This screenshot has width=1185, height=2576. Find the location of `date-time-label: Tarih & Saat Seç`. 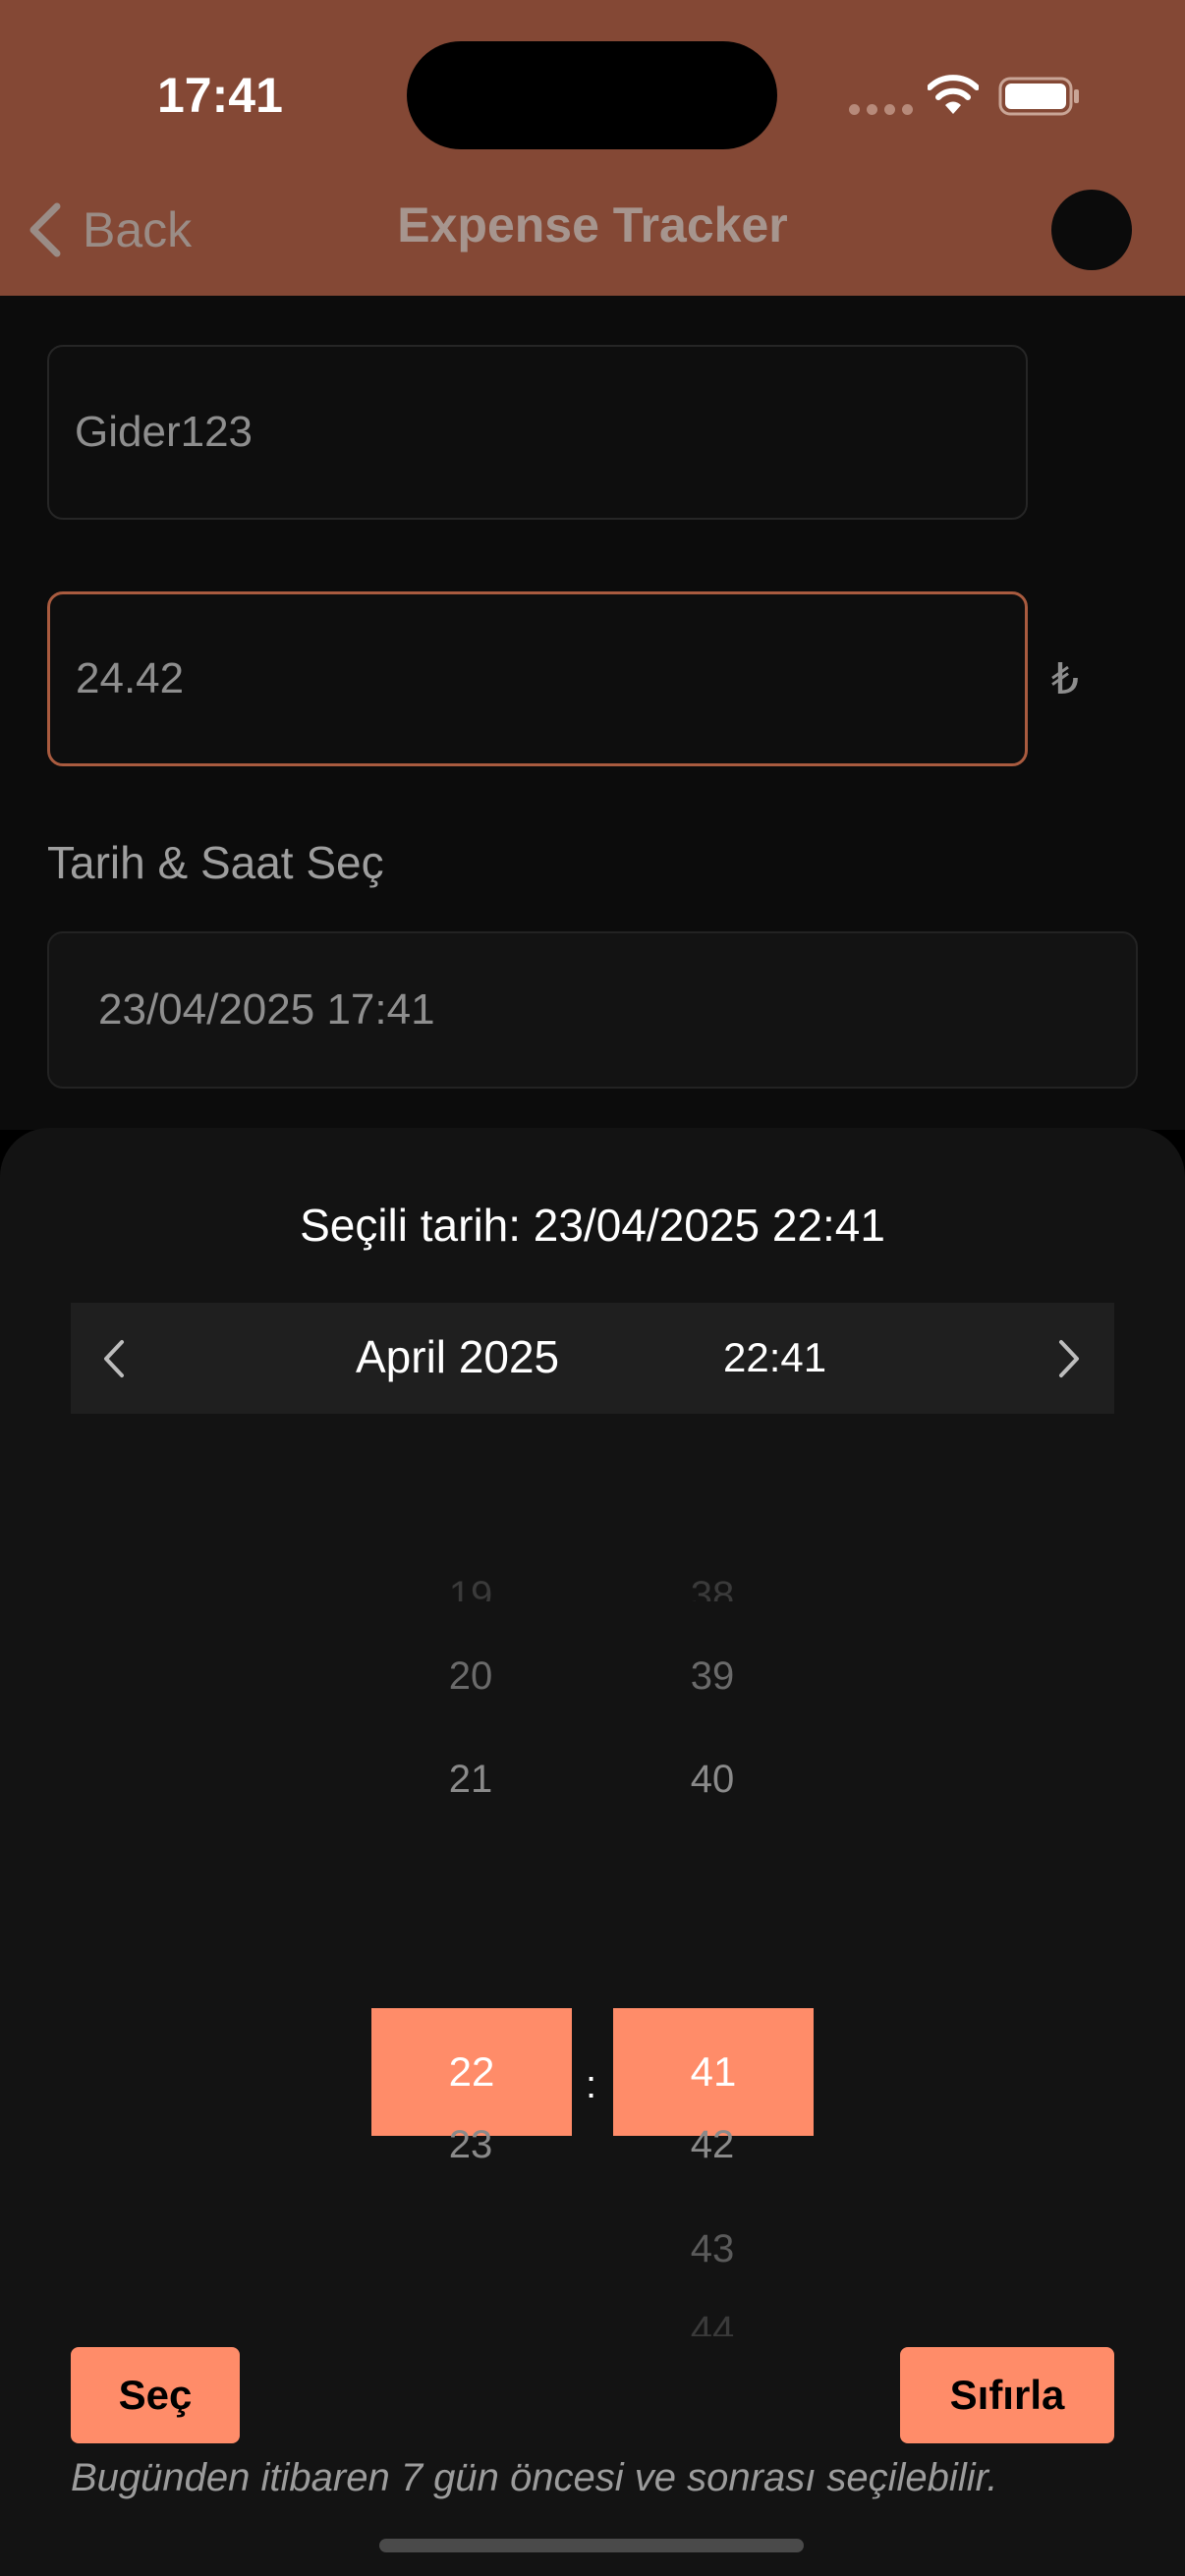

date-time-label: Tarih & Saat Seç is located at coordinates (216, 862).